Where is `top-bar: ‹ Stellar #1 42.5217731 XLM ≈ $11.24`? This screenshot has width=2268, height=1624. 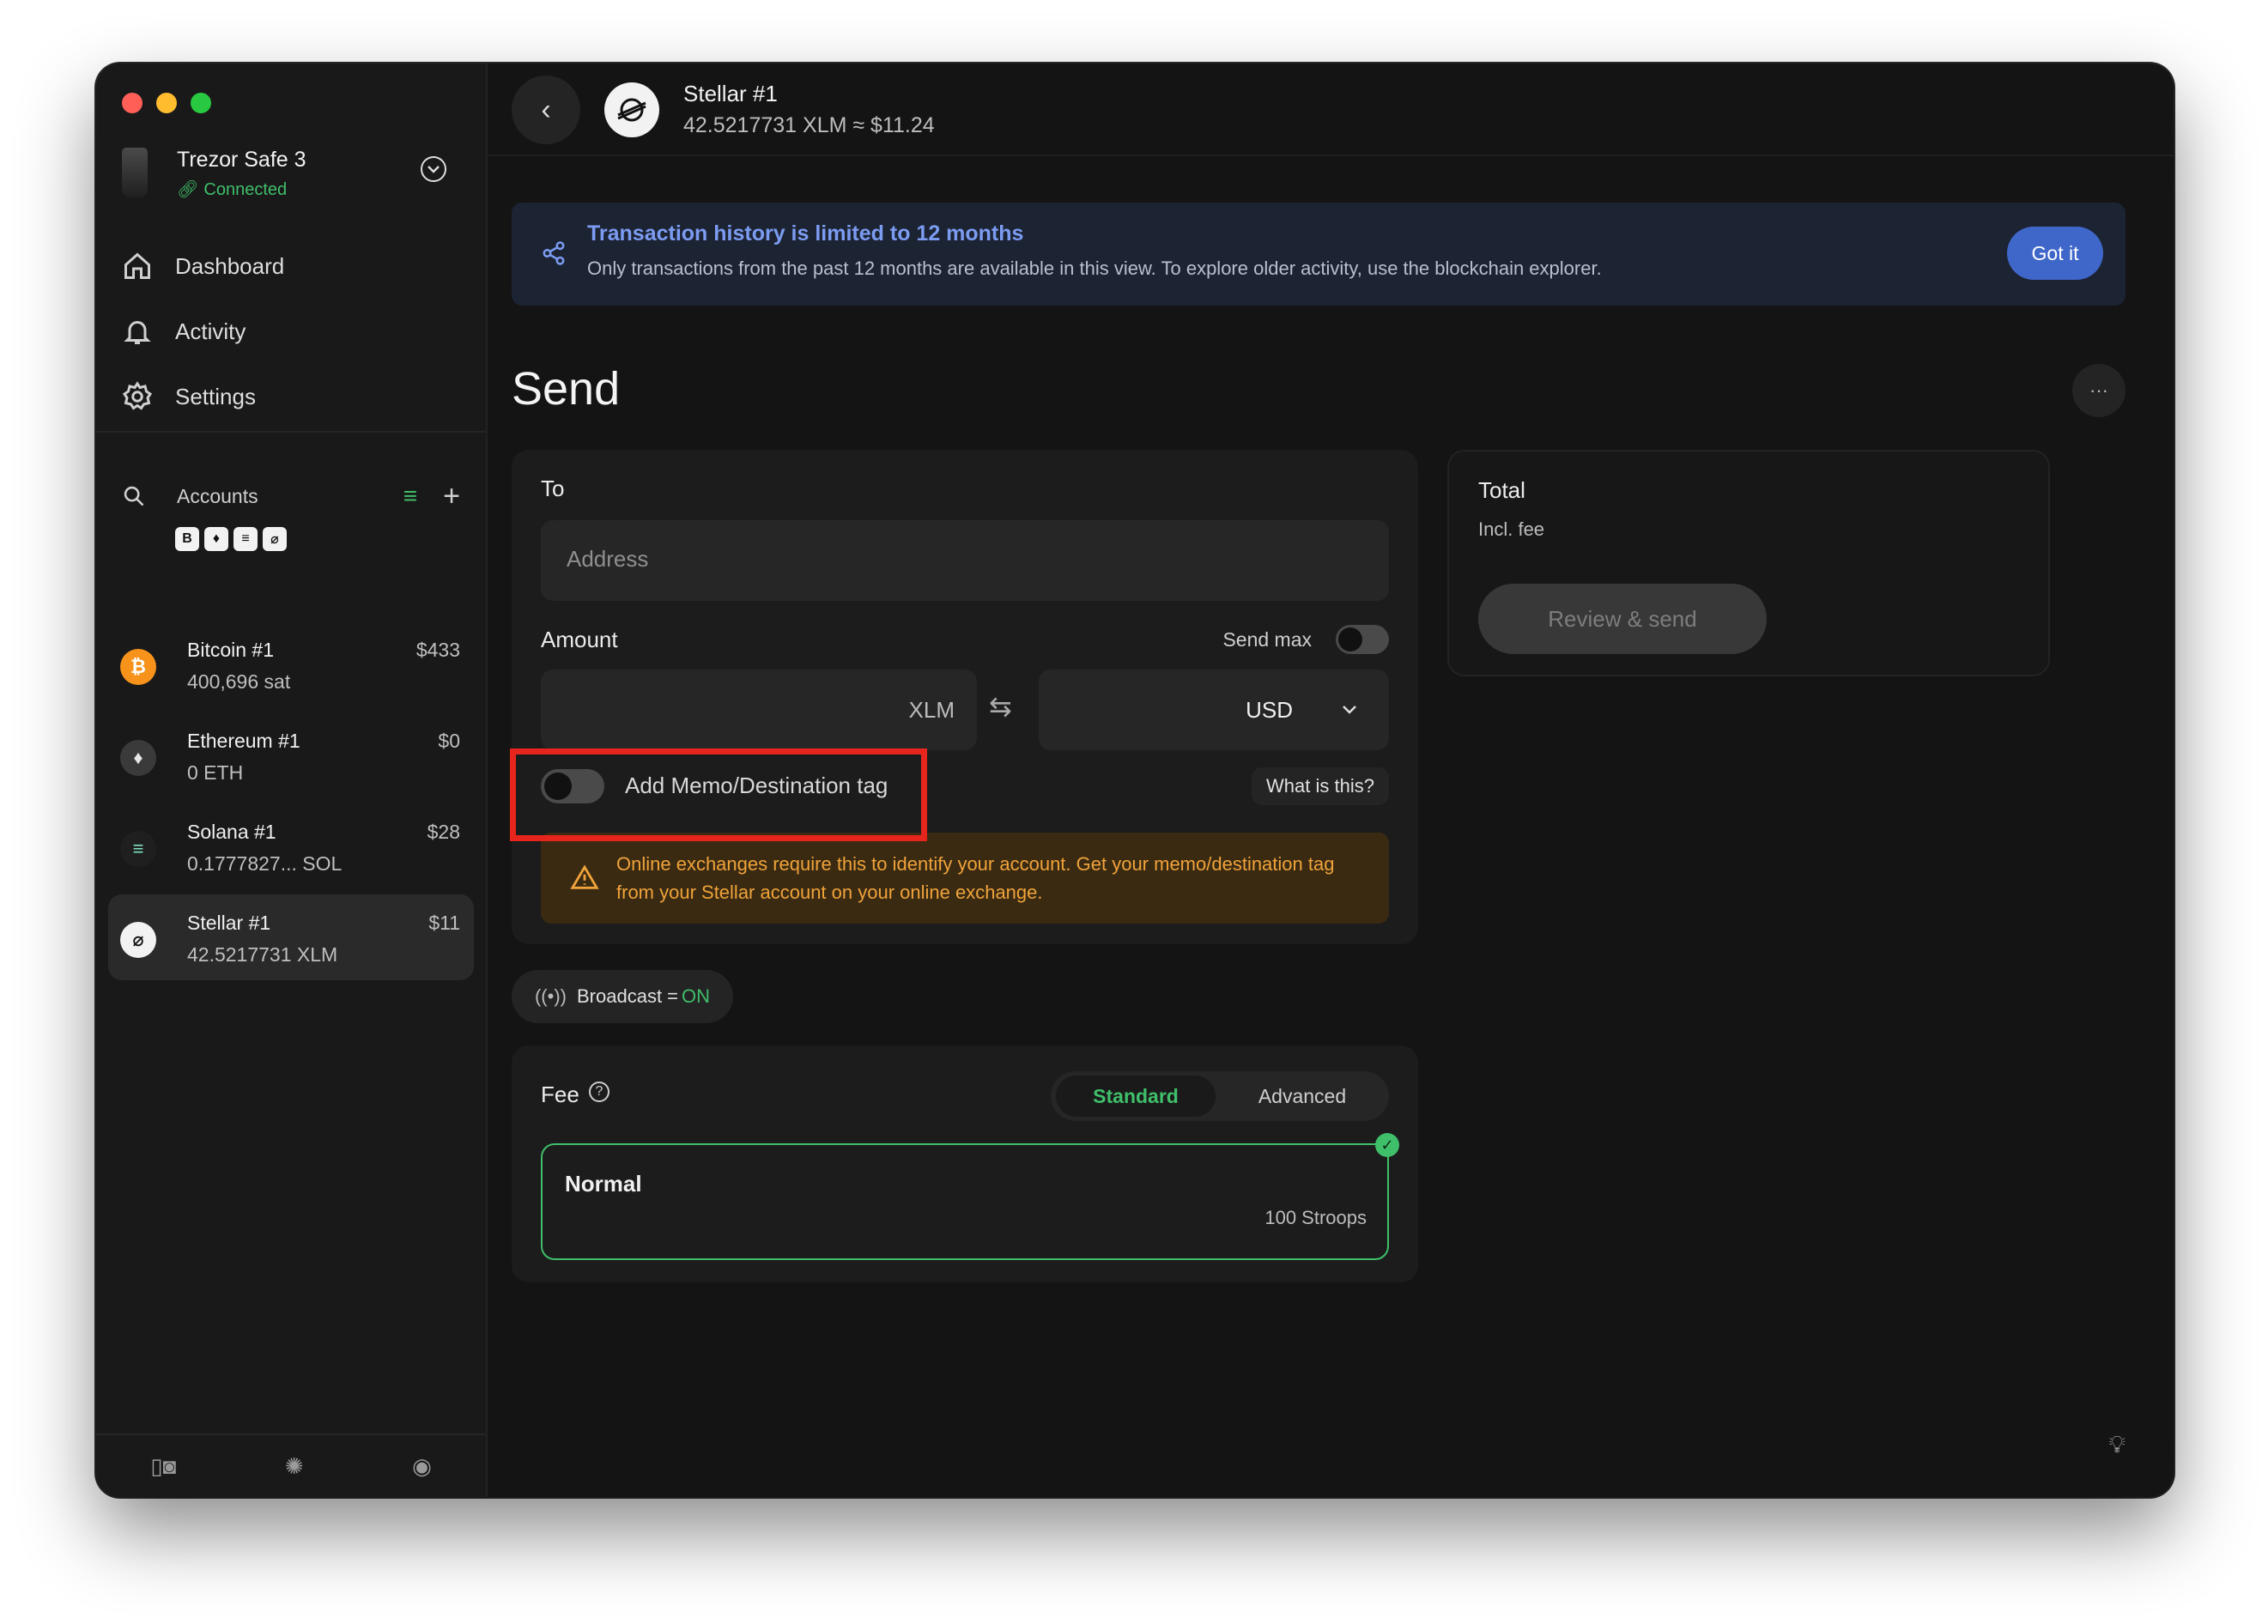
top-bar: ‹ Stellar #1 42.5217731 XLM ≈ $11.24 is located at coordinates (1331, 110).